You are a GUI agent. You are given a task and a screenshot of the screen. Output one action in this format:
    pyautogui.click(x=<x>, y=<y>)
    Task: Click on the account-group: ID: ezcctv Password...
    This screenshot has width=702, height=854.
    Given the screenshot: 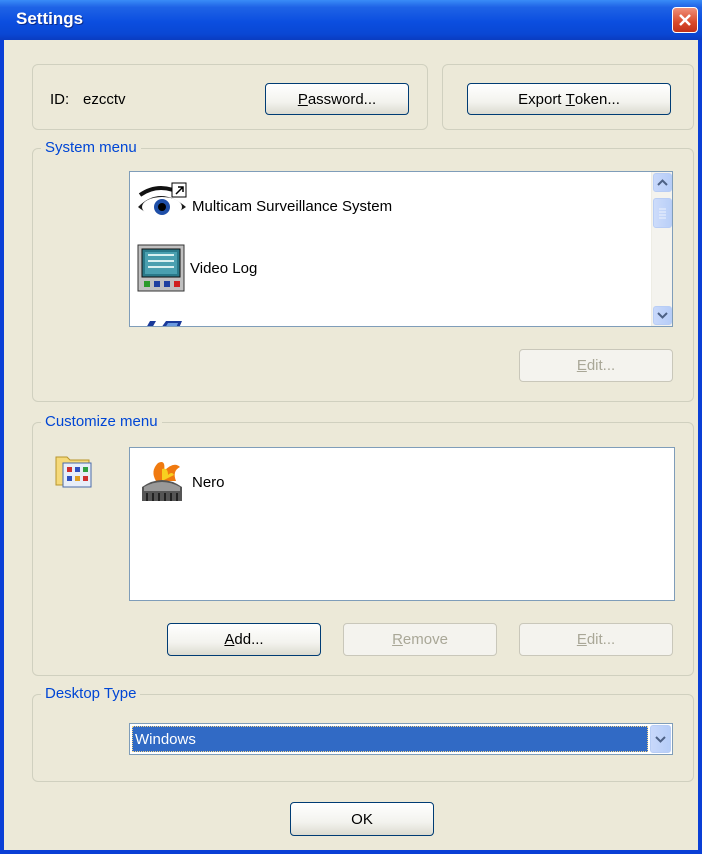 What is the action you would take?
    pyautogui.click(x=230, y=97)
    